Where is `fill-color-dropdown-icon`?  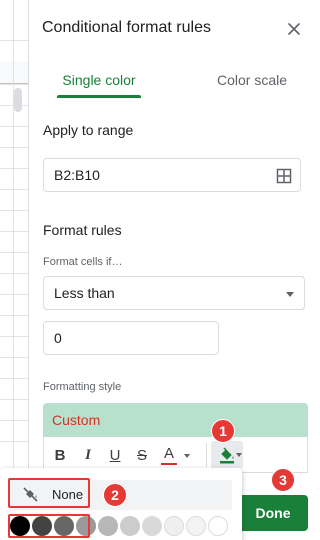 fill-color-dropdown-icon is located at coordinates (239, 455).